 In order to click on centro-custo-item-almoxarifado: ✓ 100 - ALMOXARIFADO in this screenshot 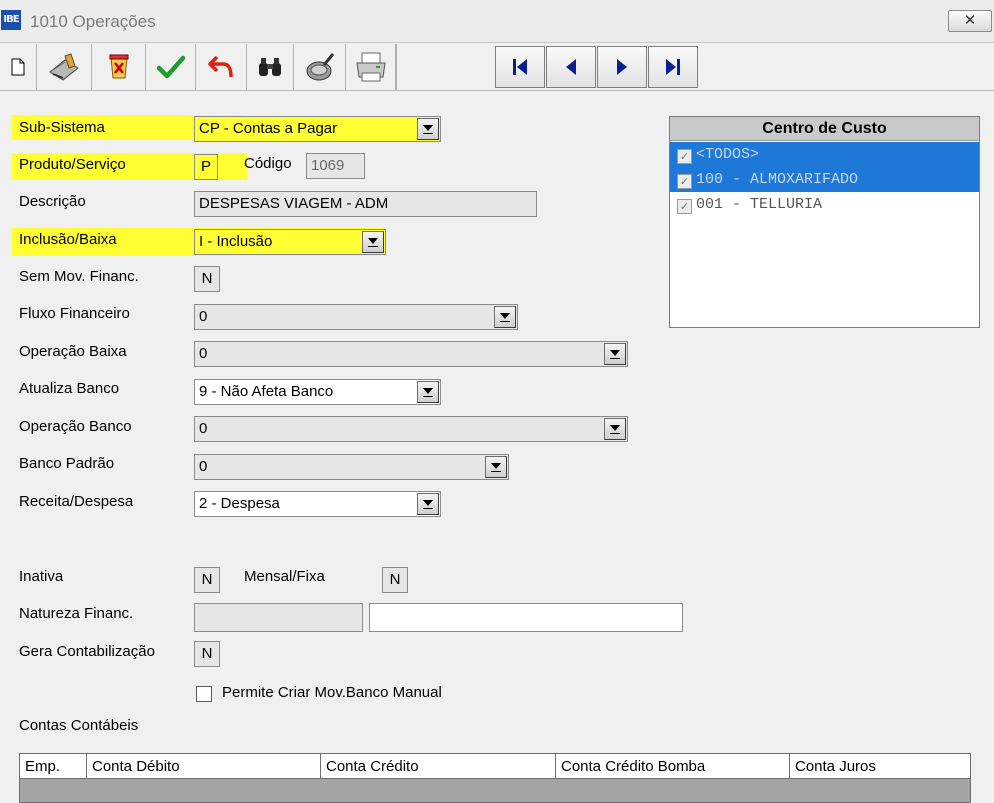, I will do `click(824, 179)`.